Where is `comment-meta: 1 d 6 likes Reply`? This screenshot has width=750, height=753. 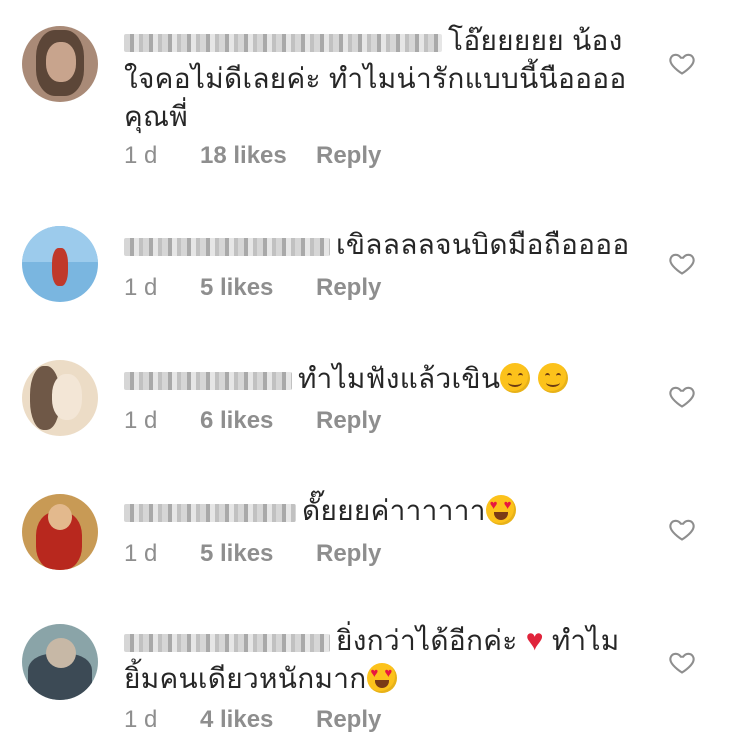
comment-meta: 1 d 6 likes Reply is located at coordinates (252, 421).